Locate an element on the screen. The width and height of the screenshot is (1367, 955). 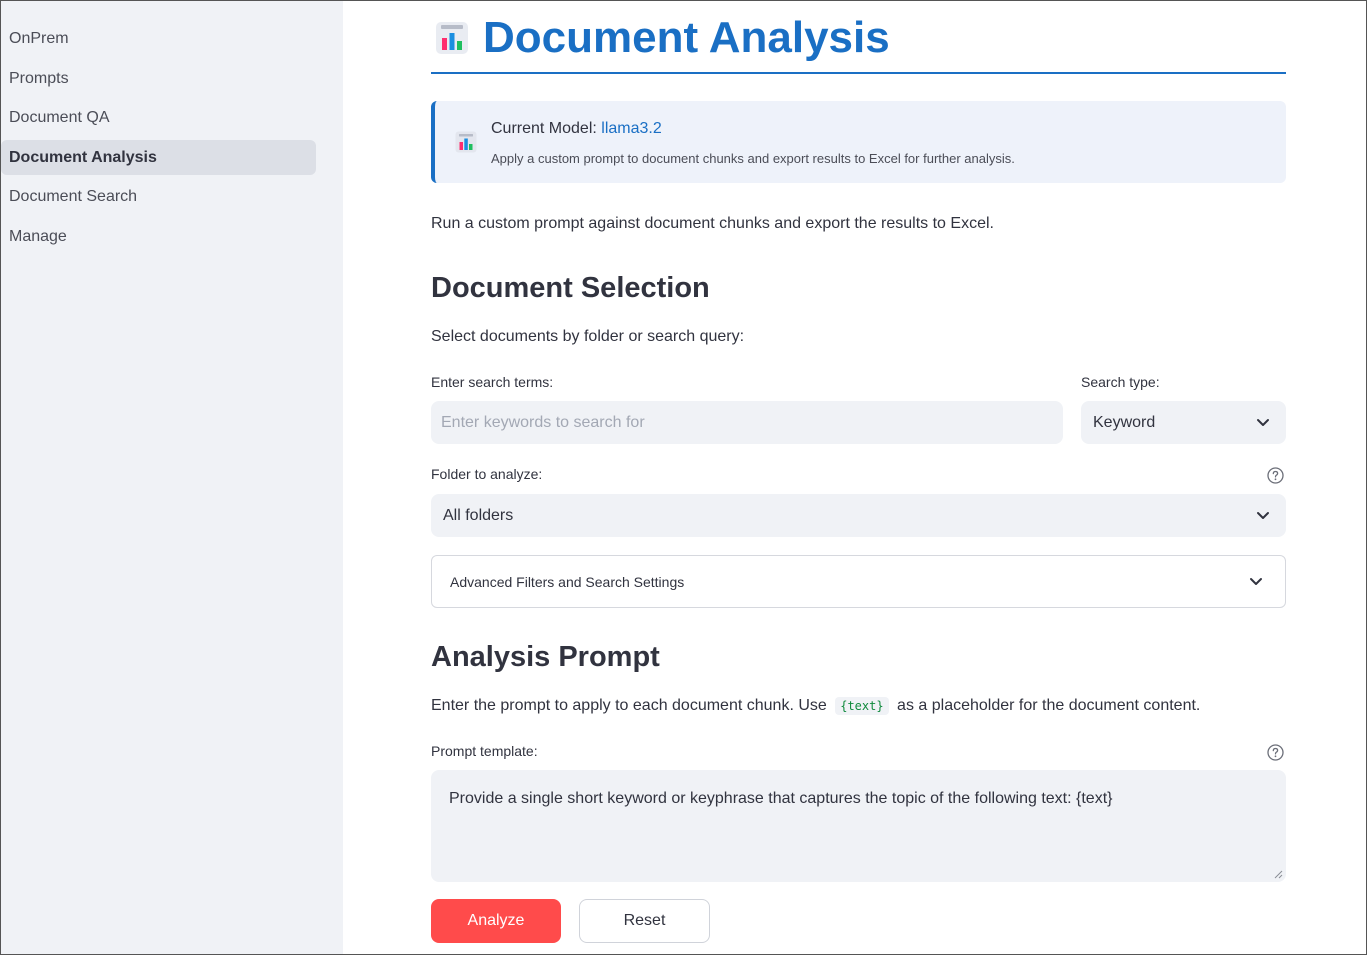
current-model-line: Current Model: llama3.2 is located at coordinates (576, 129).